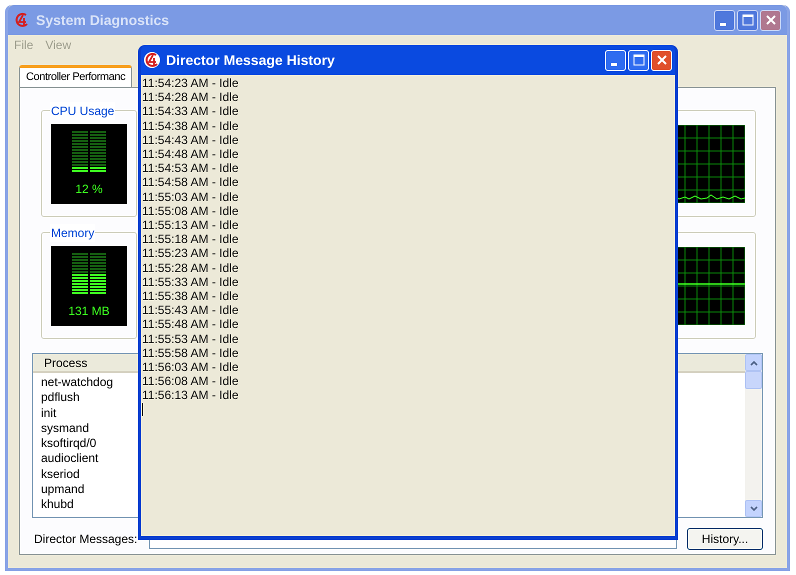 The width and height of the screenshot is (796, 575). Describe the element at coordinates (191, 111) in the screenshot. I see `history-line: 11:54:33 AM - Idle` at that location.